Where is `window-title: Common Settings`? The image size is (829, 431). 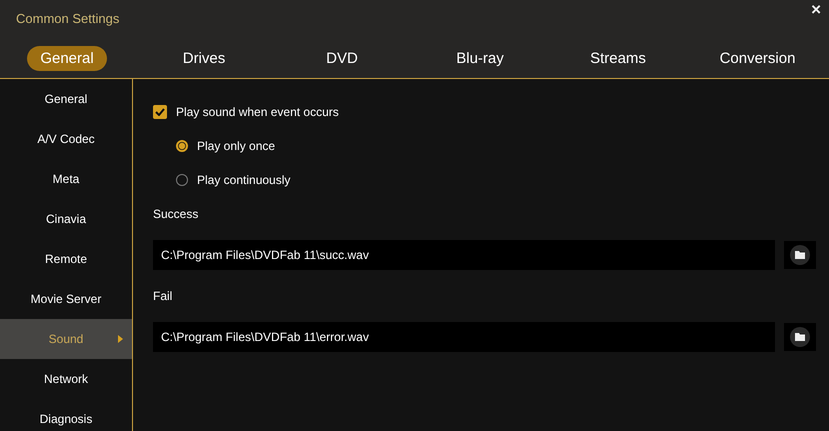
window-title: Common Settings is located at coordinates (68, 18).